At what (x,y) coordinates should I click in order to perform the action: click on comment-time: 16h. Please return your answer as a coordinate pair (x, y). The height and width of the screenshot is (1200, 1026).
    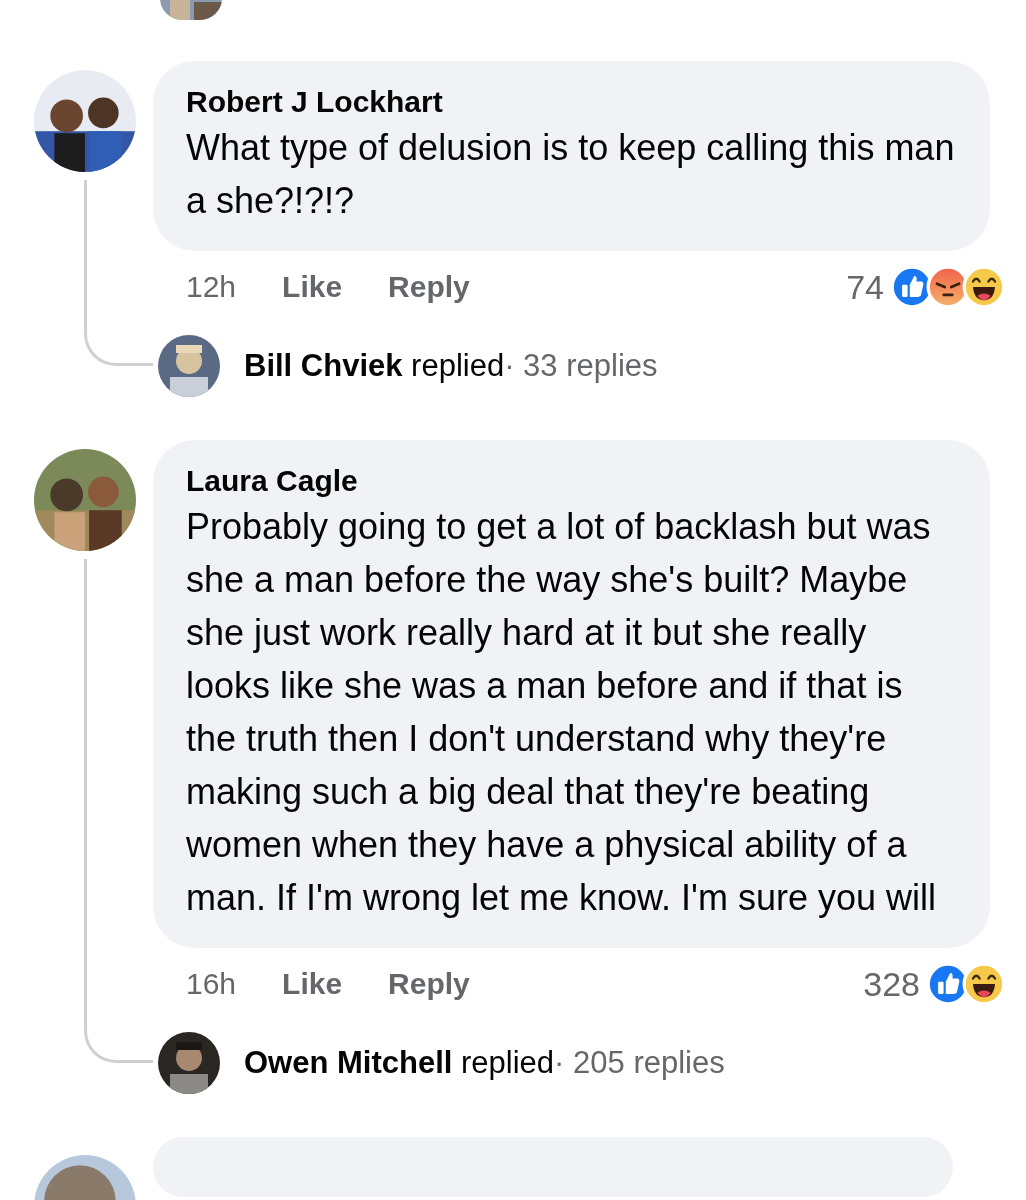
    Looking at the image, I should click on (211, 984).